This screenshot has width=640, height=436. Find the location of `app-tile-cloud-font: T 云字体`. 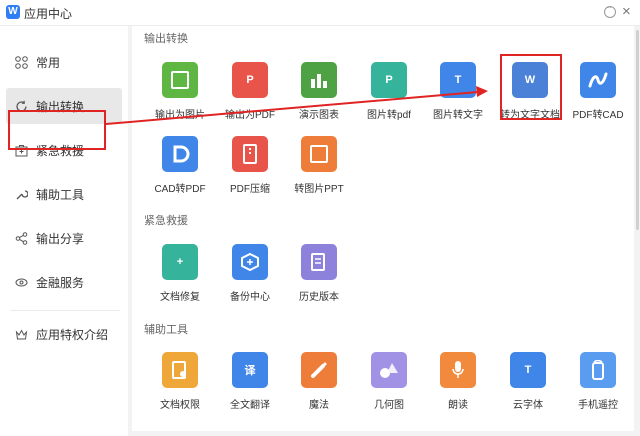

app-tile-cloud-font: T 云字体 is located at coordinates (528, 384).